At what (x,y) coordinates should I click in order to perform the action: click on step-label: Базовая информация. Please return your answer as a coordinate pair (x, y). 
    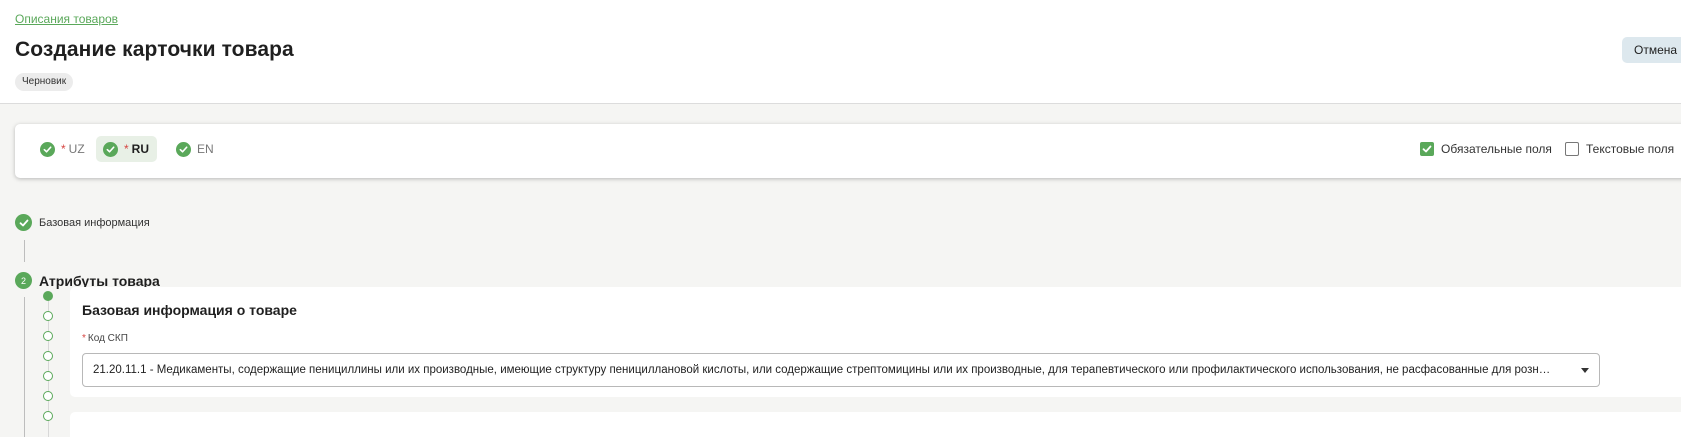
    Looking at the image, I should click on (94, 222).